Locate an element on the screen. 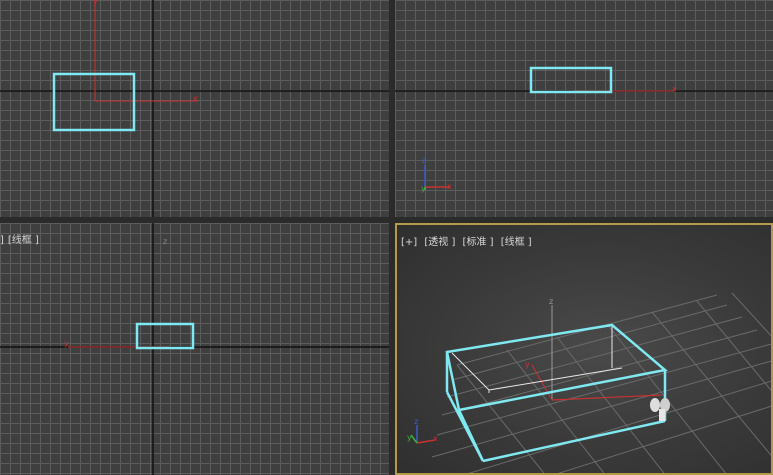  viewport-standard-label: [标准 ] is located at coordinates (478, 242).